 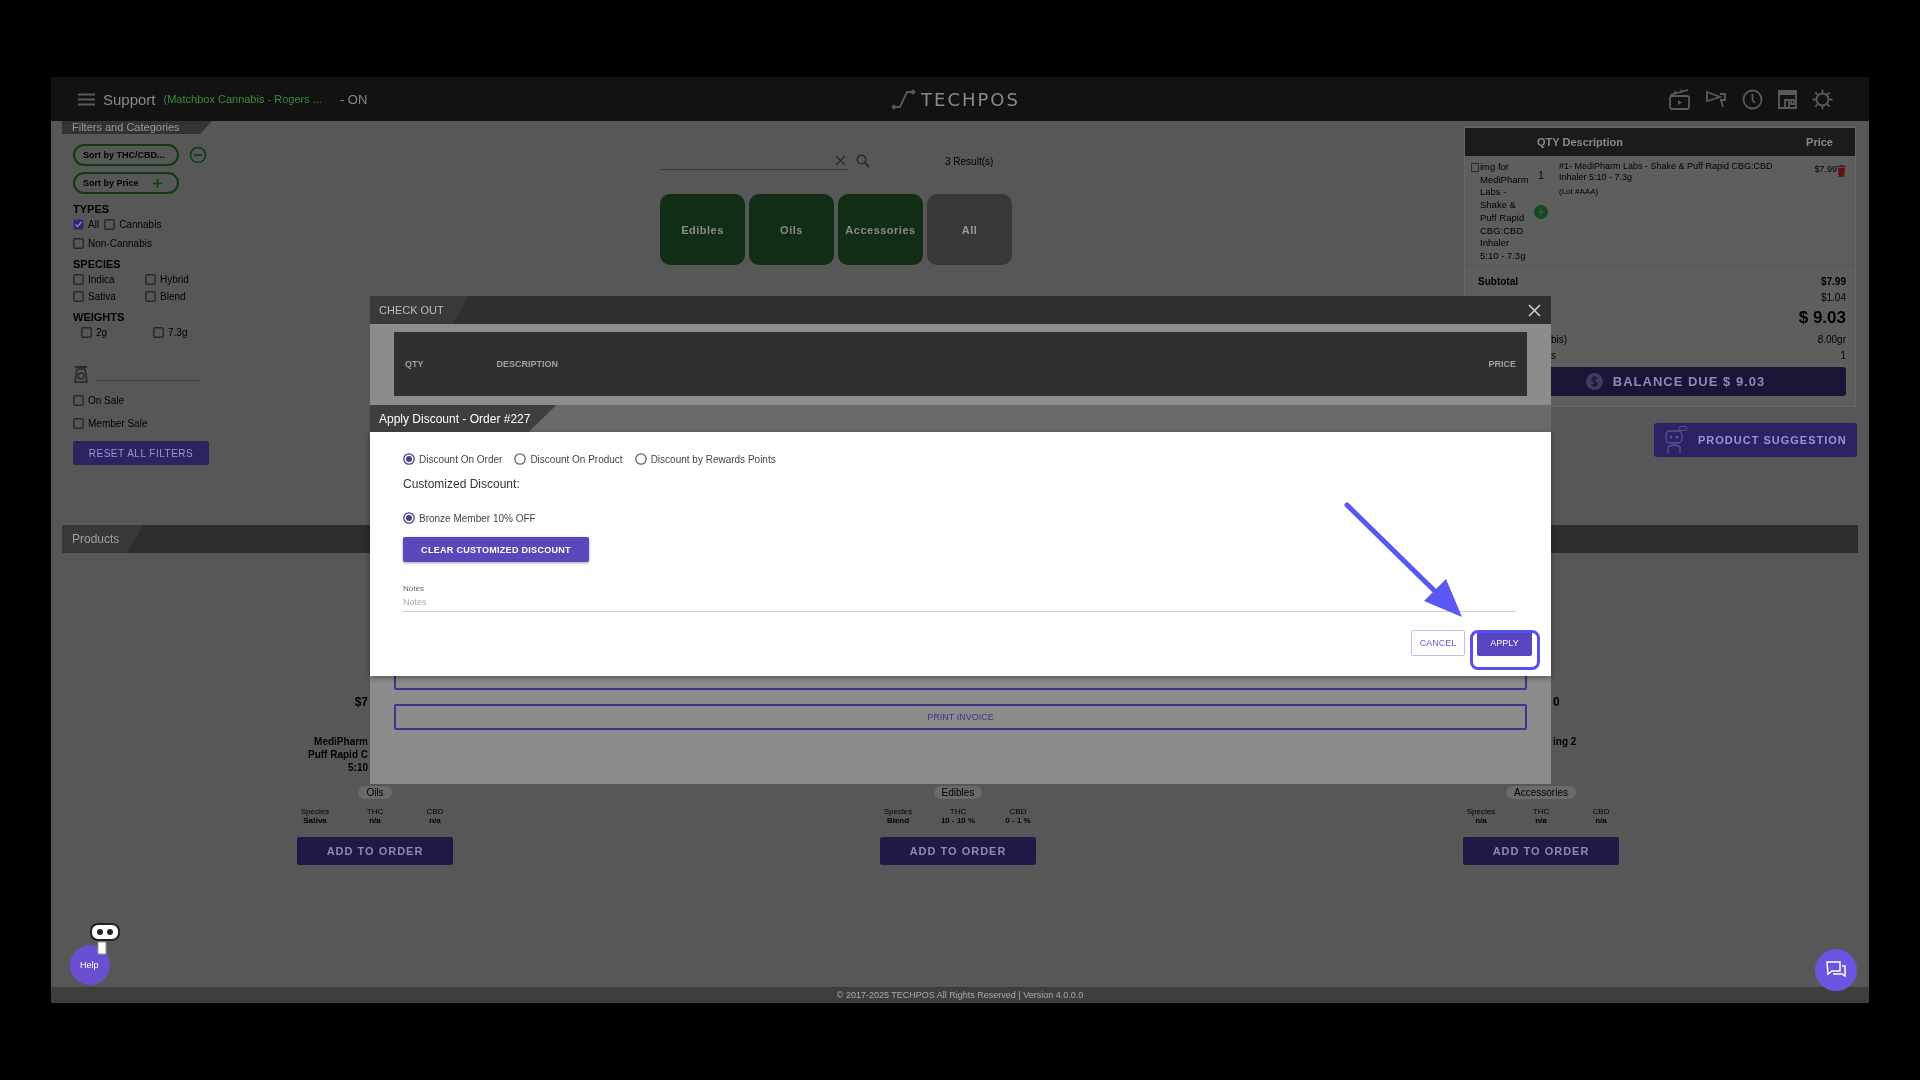 I want to click on category-tile: Edibles, so click(x=702, y=229).